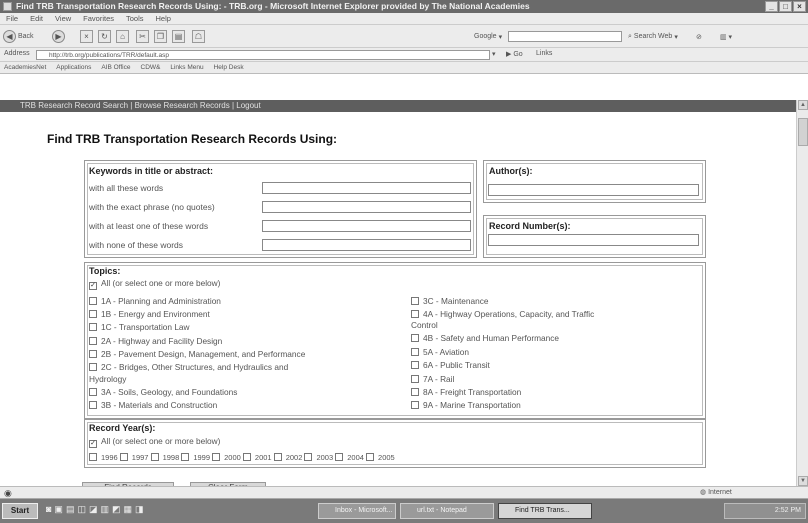 This screenshot has width=808, height=523. I want to click on menu-edit: Edit, so click(36, 18).